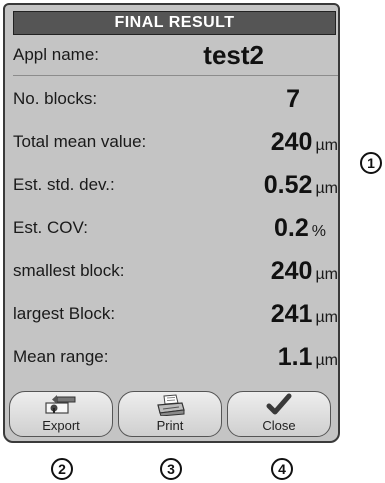 The width and height of the screenshot is (385, 483). What do you see at coordinates (279, 425) in the screenshot?
I see `close-button-label: Close` at bounding box center [279, 425].